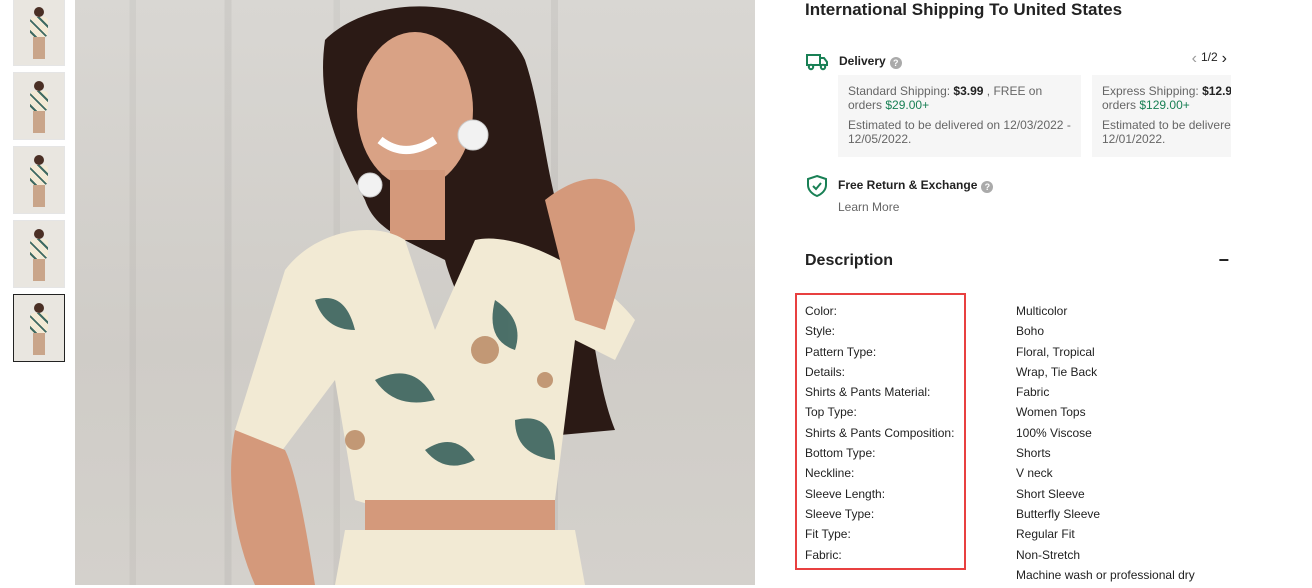  What do you see at coordinates (1152, 91) in the screenshot?
I see `option-prefix: Express Shipping:` at bounding box center [1152, 91].